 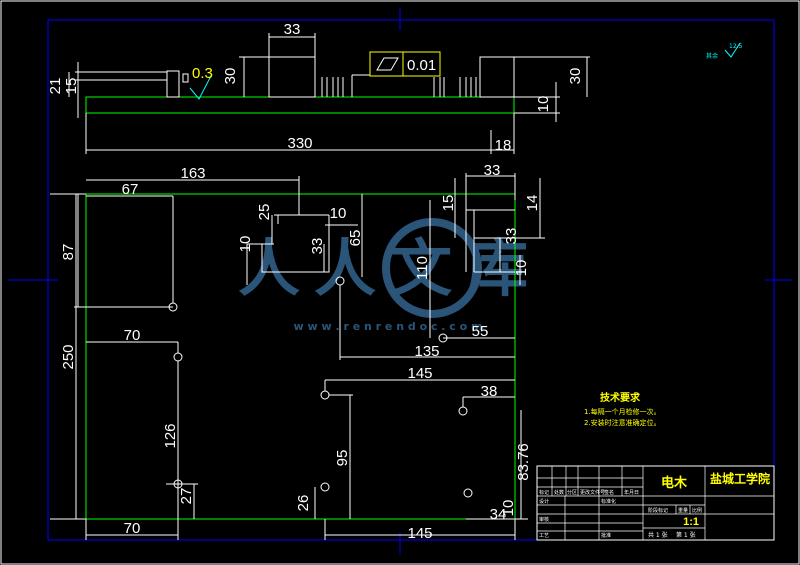 I want to click on tech-req-title: 技术要求, so click(x=620, y=397).